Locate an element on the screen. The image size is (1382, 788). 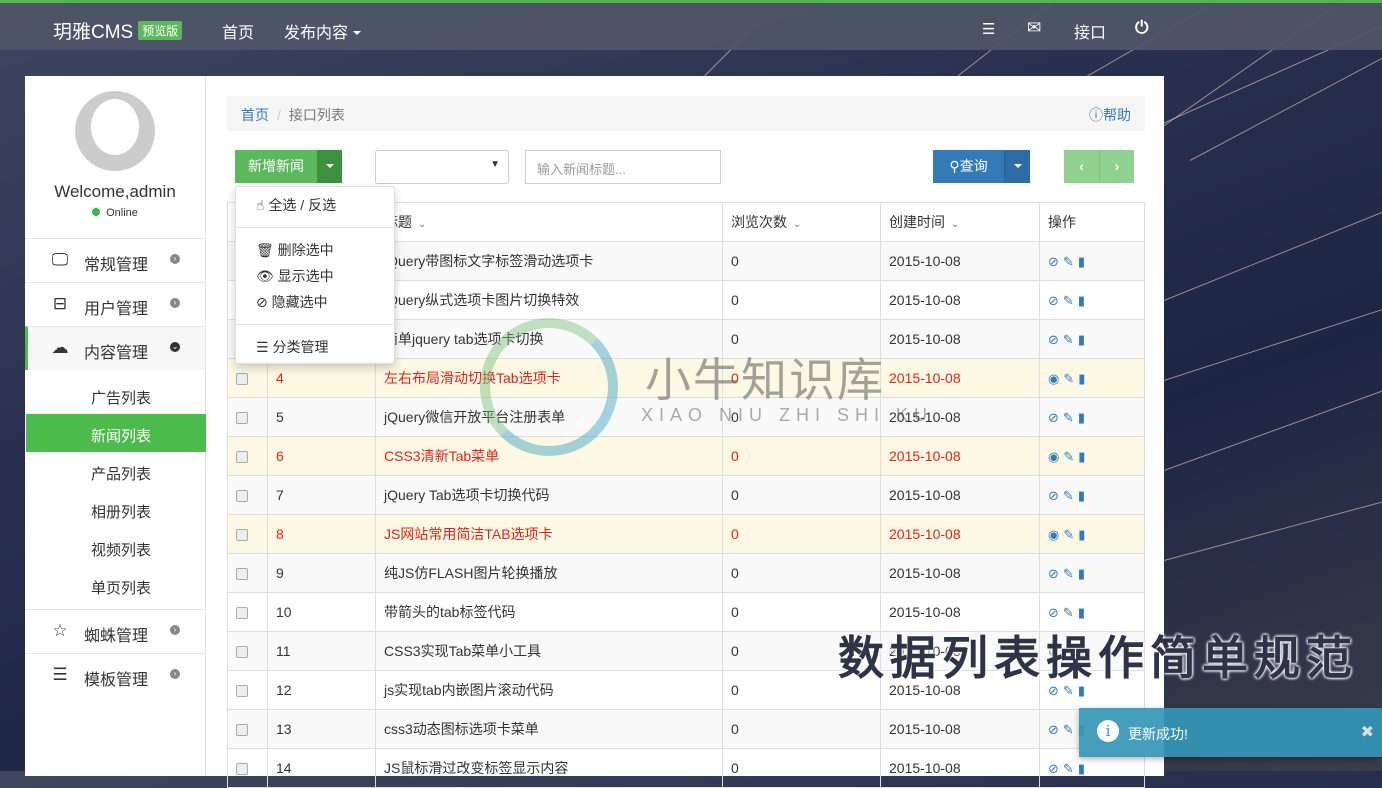
row-title: 纯JS仿FLASH图片轮换播放 is located at coordinates (549, 573).